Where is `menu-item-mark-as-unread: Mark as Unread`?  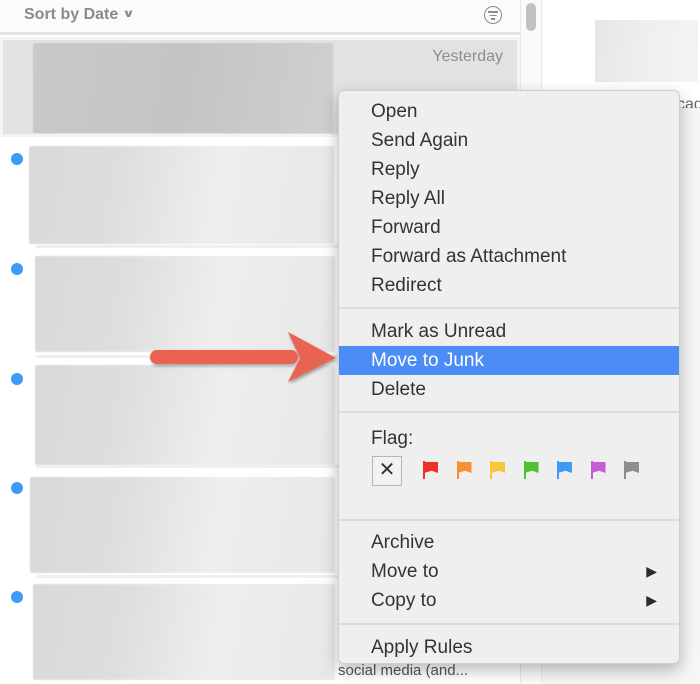 menu-item-mark-as-unread: Mark as Unread is located at coordinates (509, 331).